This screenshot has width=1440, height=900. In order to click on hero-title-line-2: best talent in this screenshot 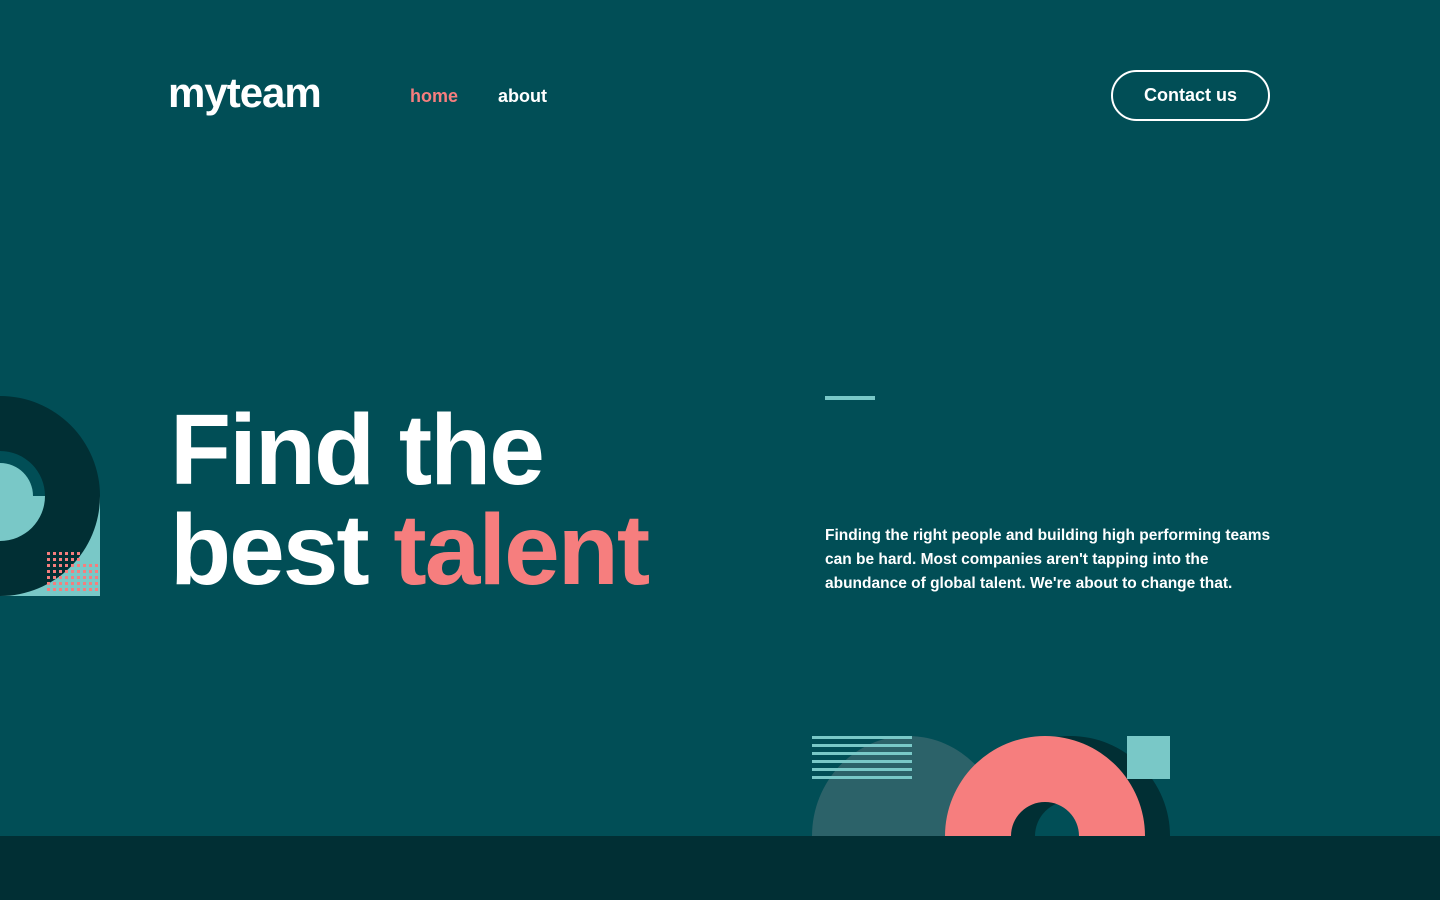, I will do `click(410, 550)`.